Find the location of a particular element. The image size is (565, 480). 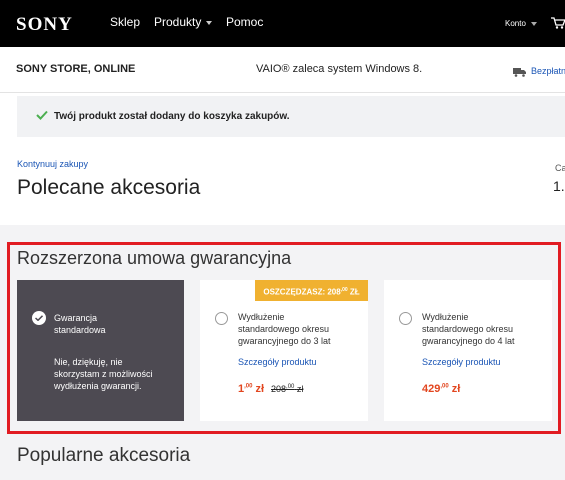

nav-item-label: Sklep is located at coordinates (125, 22).